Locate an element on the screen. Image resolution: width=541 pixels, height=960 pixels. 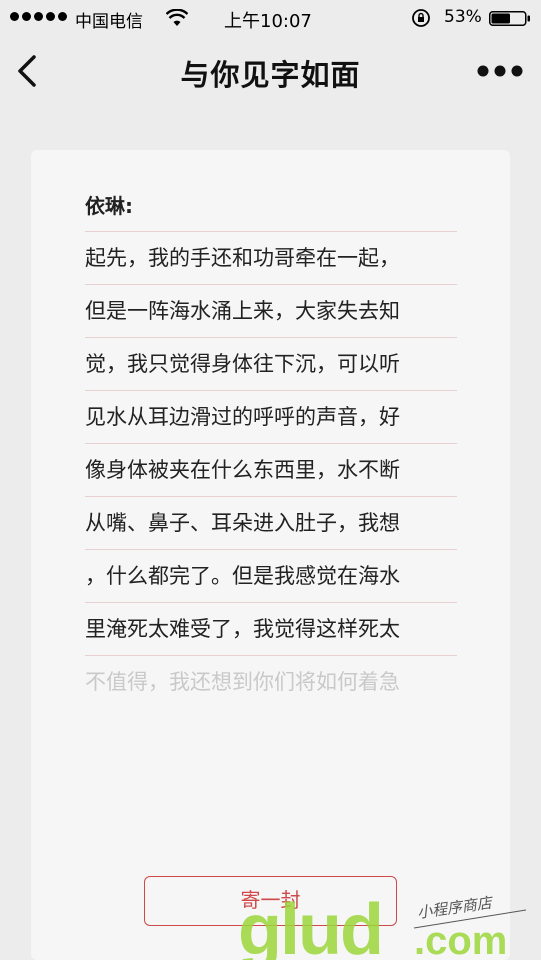
watermark-logo: glud .com 小程序商店 is located at coordinates (382, 925).